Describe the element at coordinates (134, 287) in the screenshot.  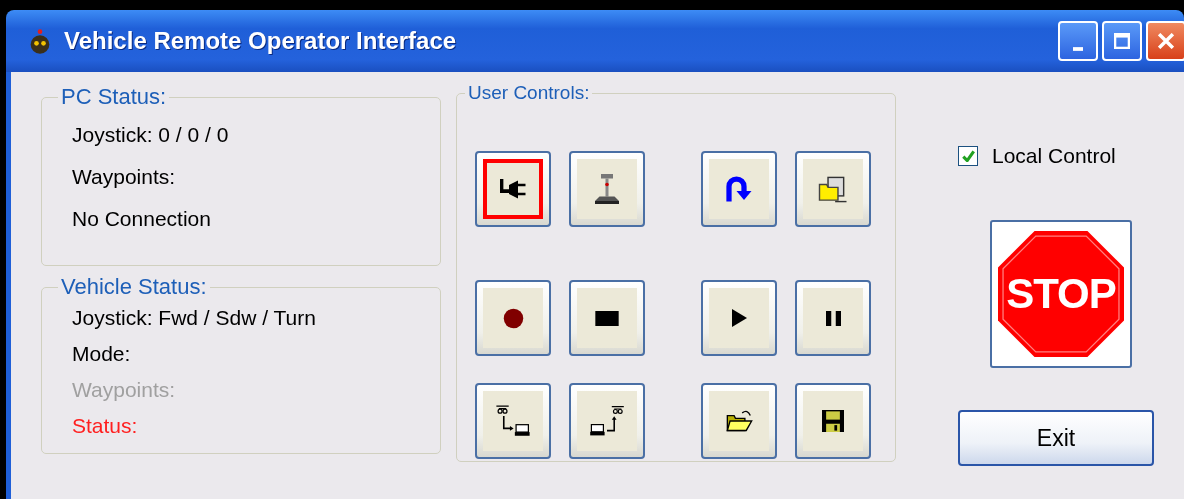
I see `group-title: Vehicle Status:` at that location.